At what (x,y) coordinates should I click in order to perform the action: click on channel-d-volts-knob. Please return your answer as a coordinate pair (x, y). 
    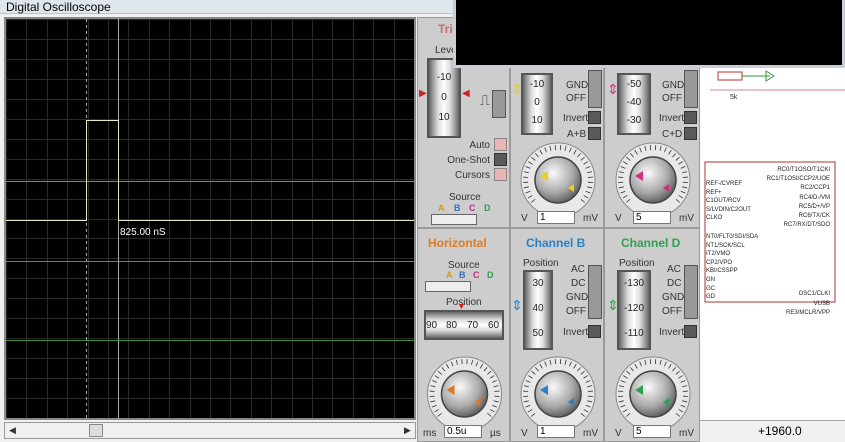
    Looking at the image, I should click on (652, 394).